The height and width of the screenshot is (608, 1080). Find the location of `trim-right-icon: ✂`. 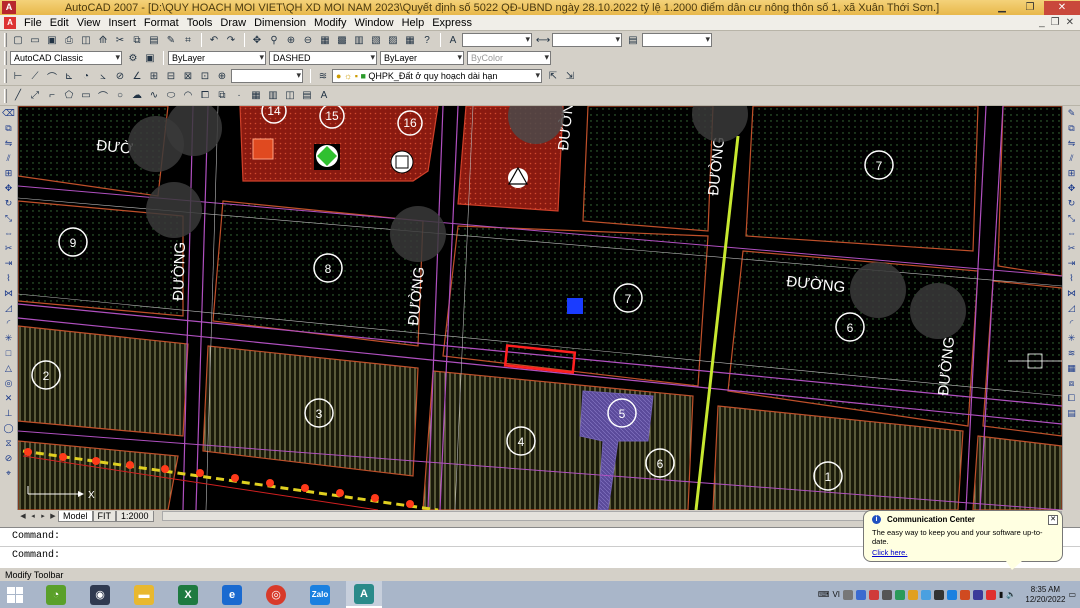

trim-right-icon: ✂ is located at coordinates (1072, 248).